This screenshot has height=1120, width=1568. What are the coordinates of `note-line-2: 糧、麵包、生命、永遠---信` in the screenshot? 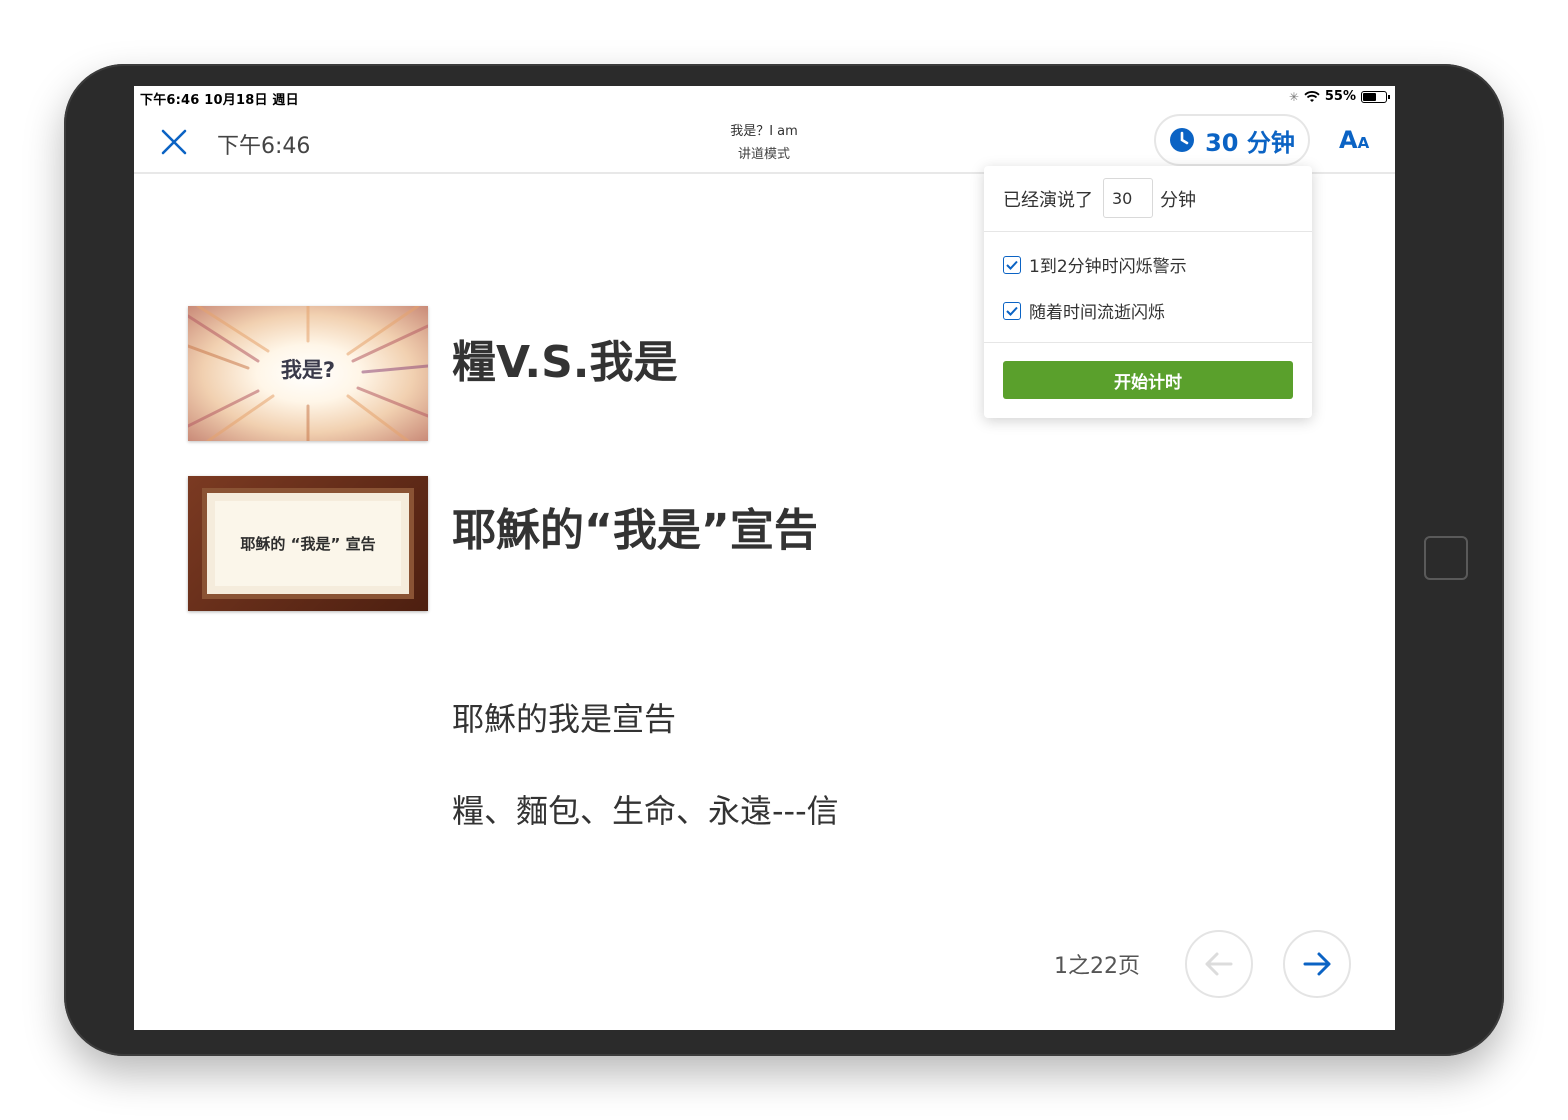 It's located at (645, 811).